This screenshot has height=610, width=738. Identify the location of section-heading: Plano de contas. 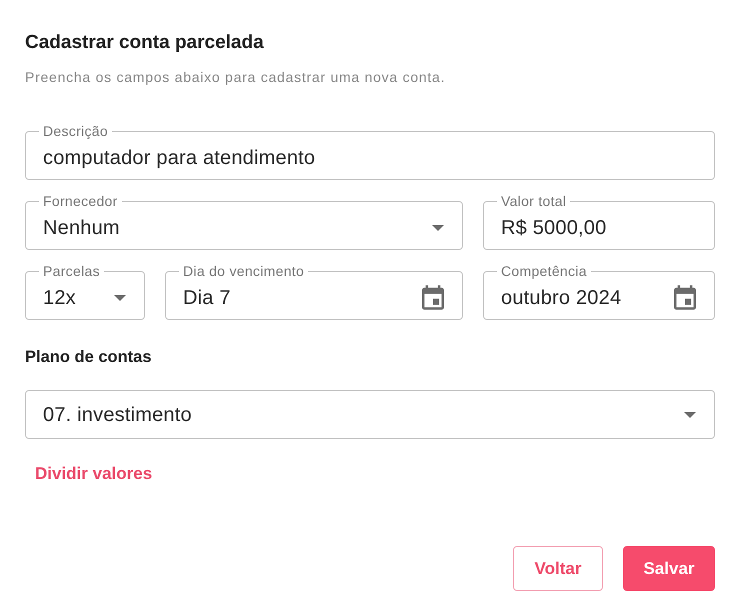
(89, 357).